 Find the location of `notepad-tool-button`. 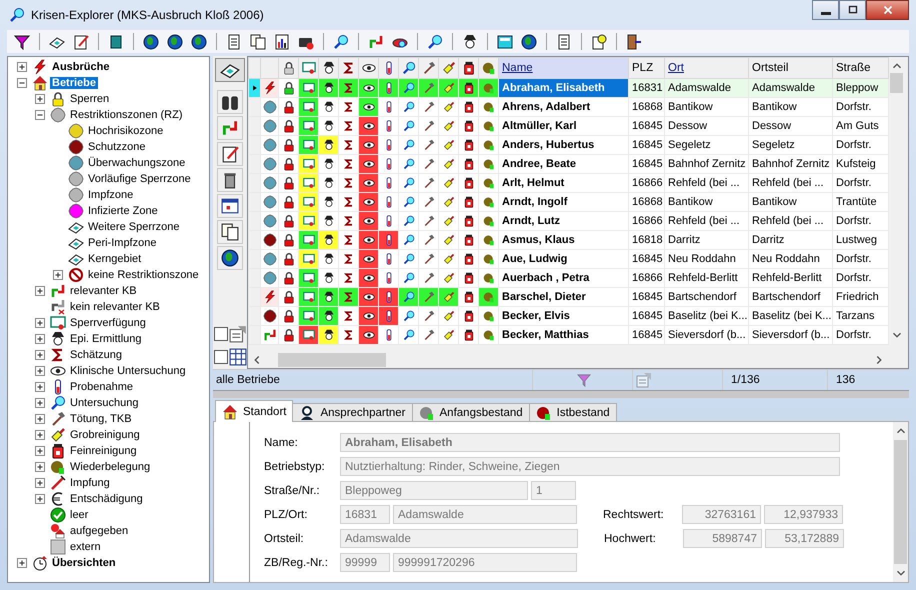

notepad-tool-button is located at coordinates (230, 154).